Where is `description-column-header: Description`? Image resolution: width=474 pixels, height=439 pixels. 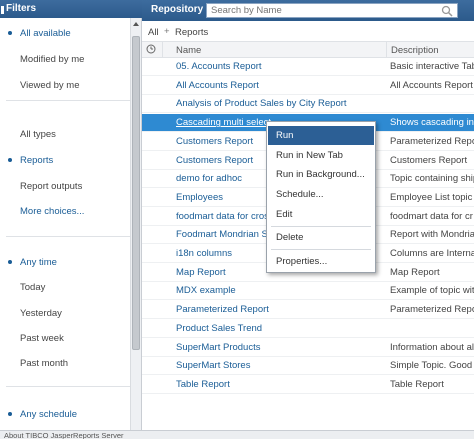
description-column-header: Description is located at coordinates (415, 50).